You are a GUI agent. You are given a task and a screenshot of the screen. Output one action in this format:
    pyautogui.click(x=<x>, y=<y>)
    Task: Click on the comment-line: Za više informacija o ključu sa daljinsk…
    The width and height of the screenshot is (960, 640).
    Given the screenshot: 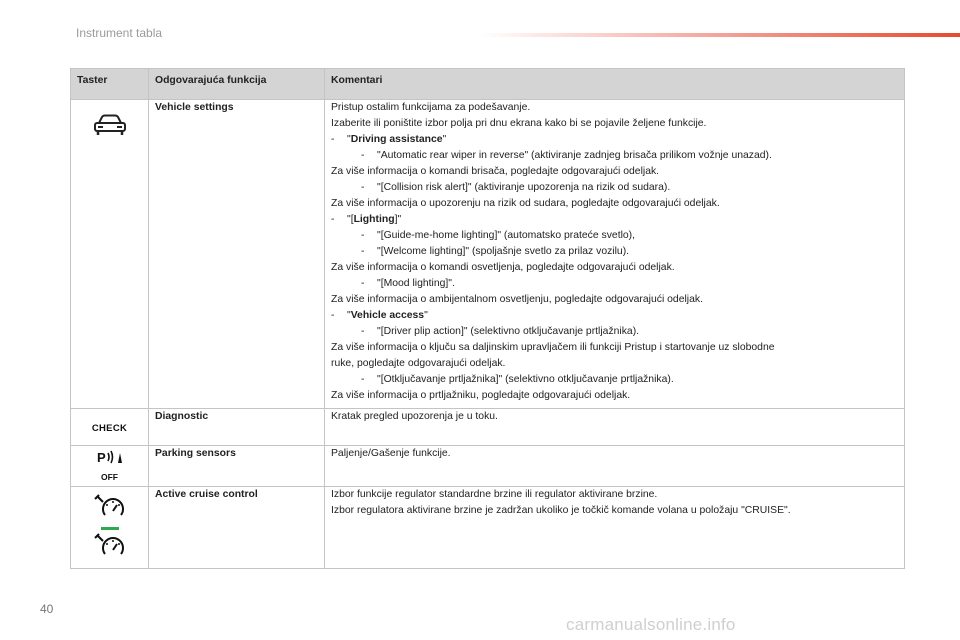 What is the action you would take?
    pyautogui.click(x=614, y=348)
    